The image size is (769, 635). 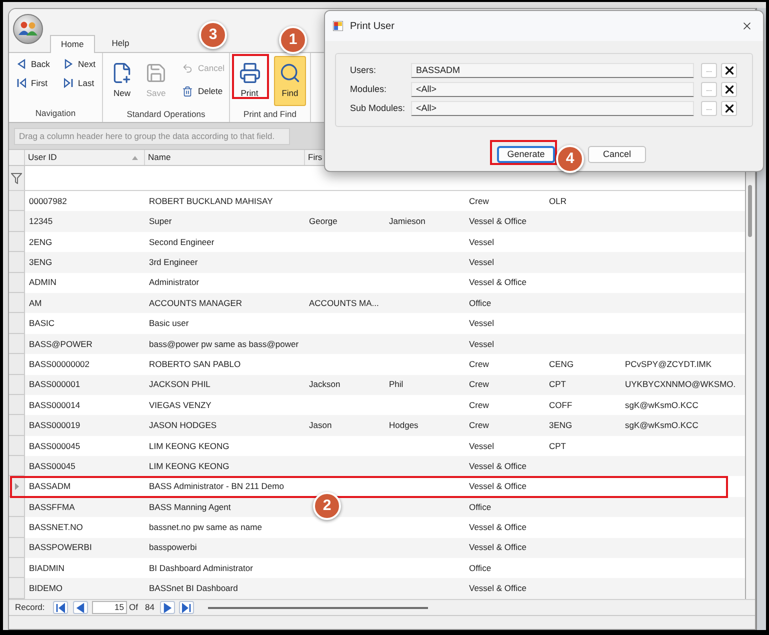 What do you see at coordinates (552, 70) in the screenshot?
I see `input-field: BASSADM` at bounding box center [552, 70].